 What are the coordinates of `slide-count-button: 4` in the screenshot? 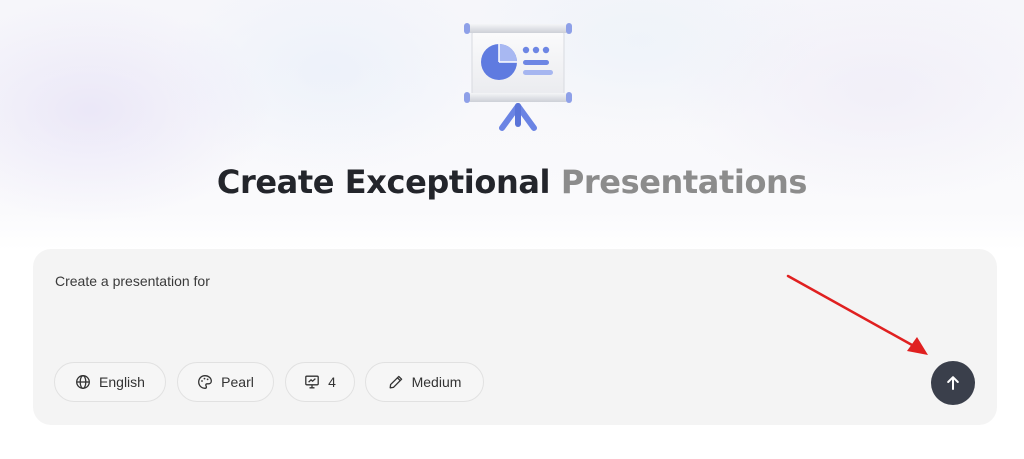 It's located at (320, 382).